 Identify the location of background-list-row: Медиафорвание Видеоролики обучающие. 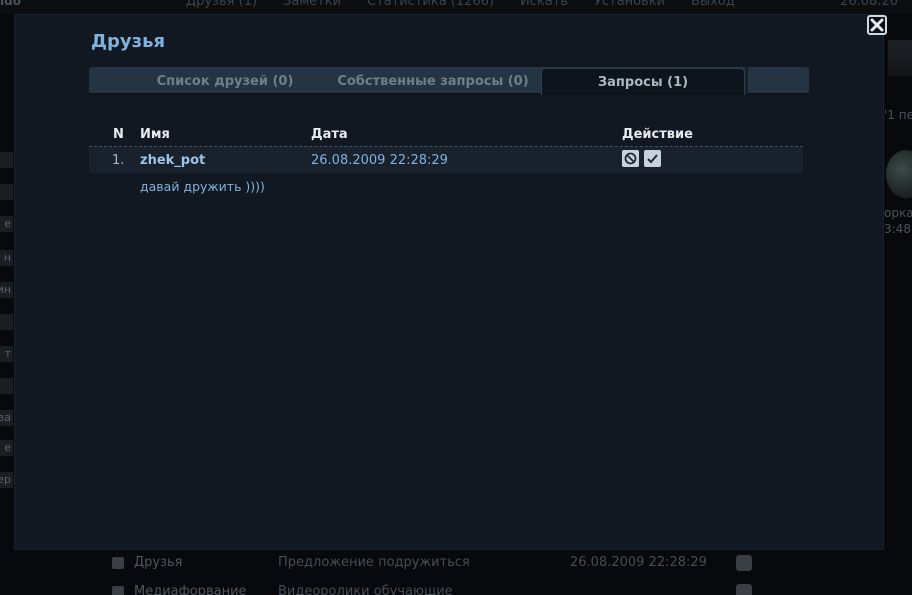
(440, 588).